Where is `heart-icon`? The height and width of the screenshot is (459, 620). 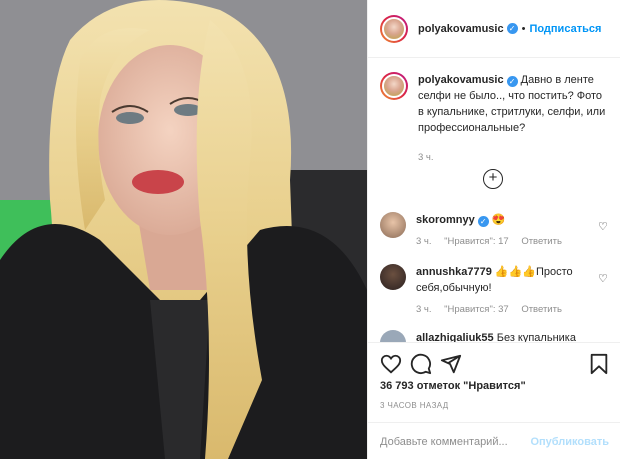
heart-icon is located at coordinates (391, 364).